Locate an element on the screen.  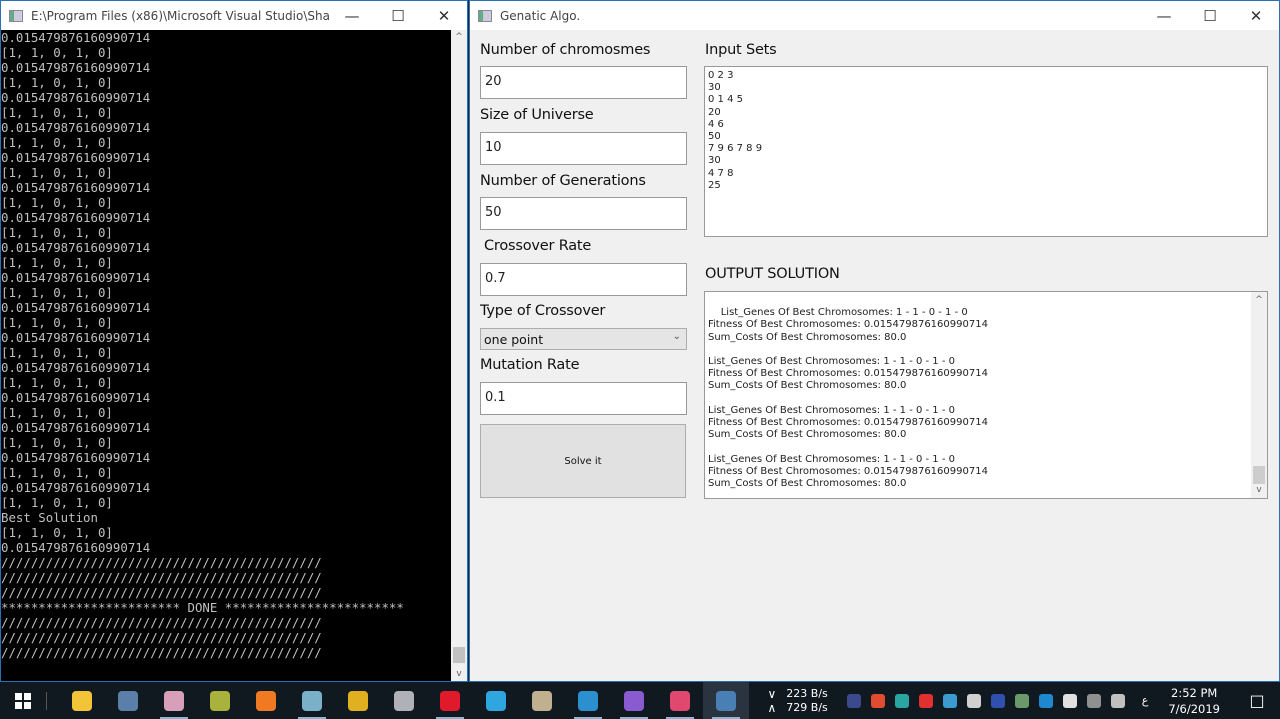
taskbar-app-chrome is located at coordinates (358, 700).